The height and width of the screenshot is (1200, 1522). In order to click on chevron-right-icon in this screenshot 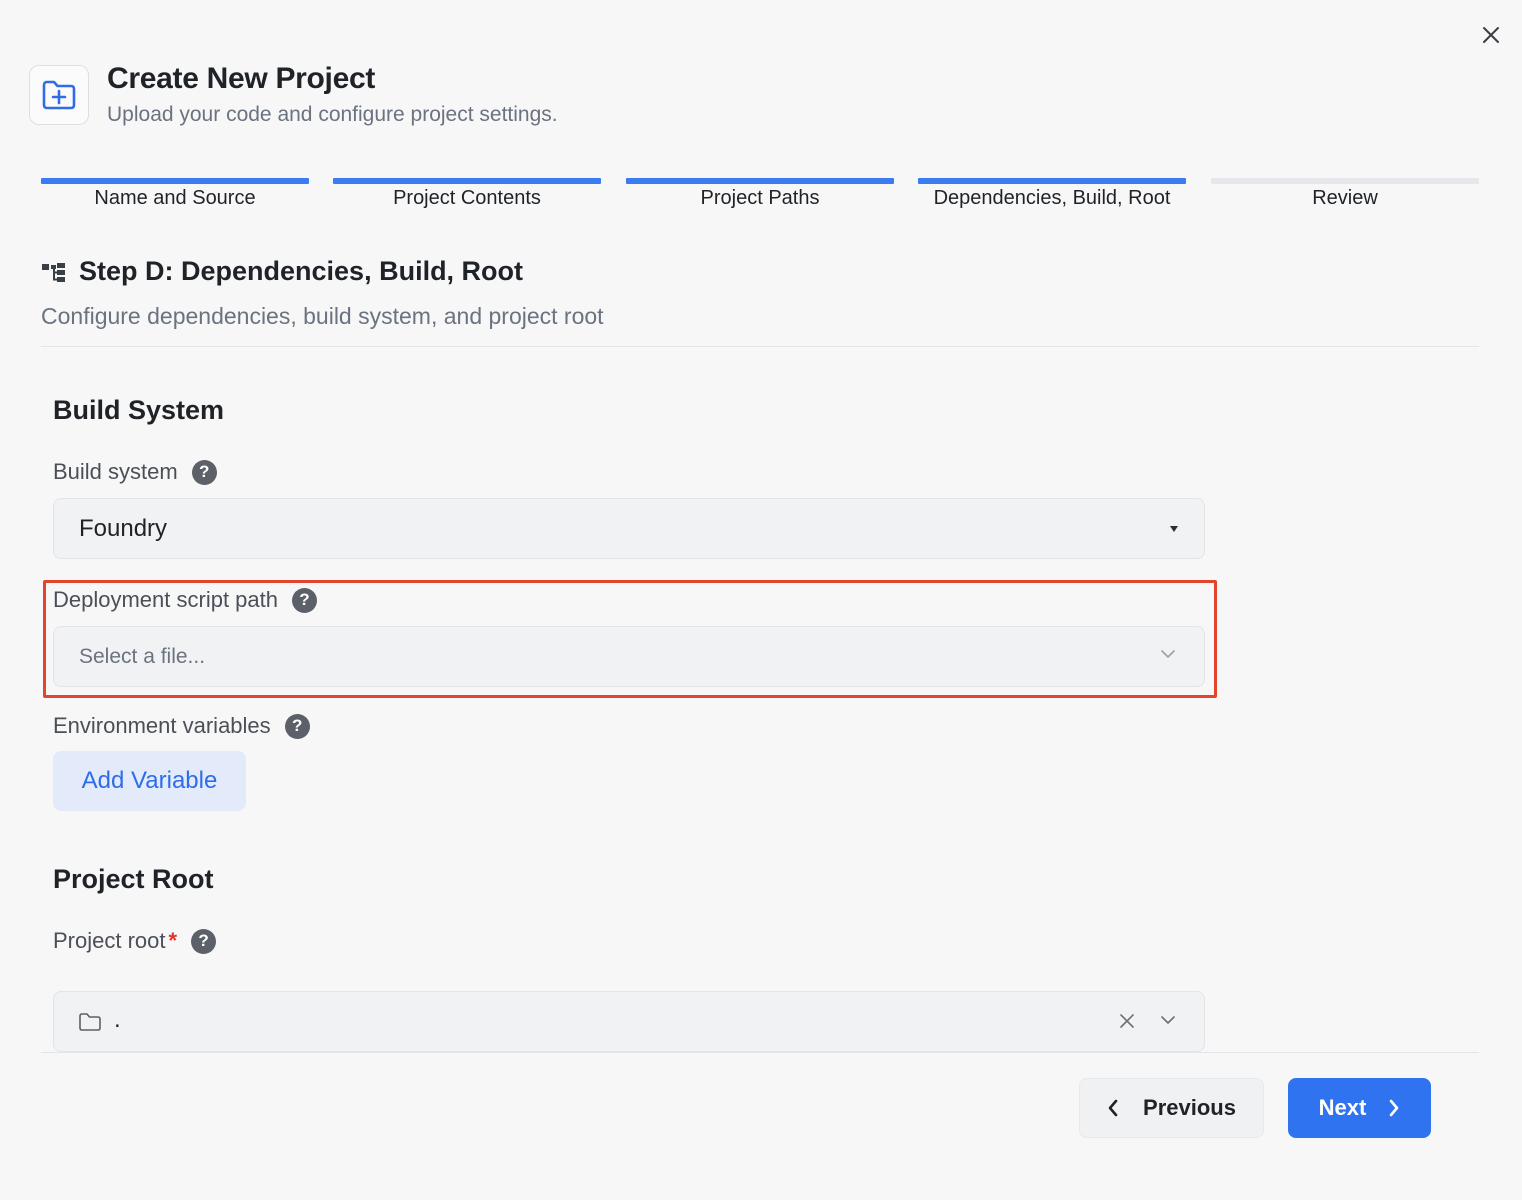, I will do `click(1394, 1108)`.